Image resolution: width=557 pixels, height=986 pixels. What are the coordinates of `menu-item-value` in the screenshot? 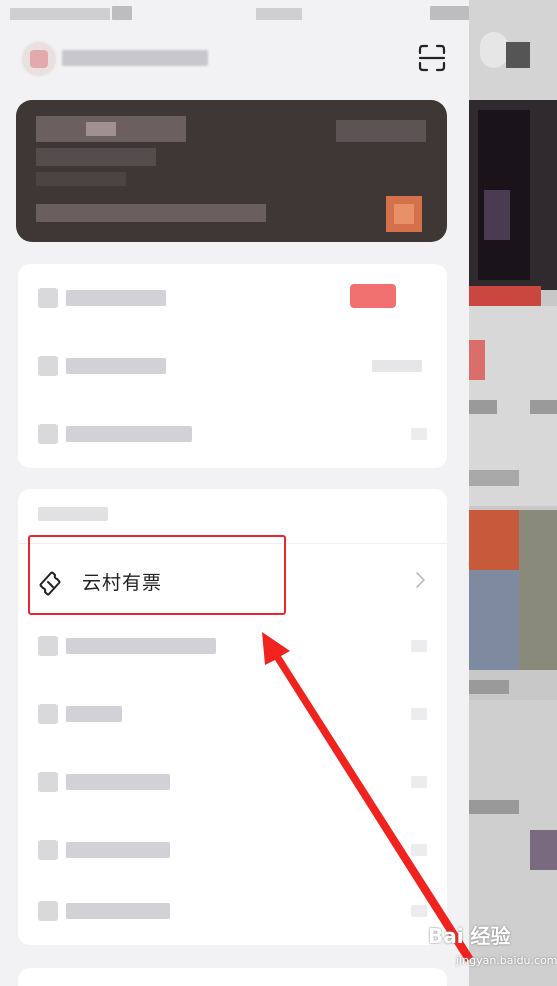 It's located at (397, 366).